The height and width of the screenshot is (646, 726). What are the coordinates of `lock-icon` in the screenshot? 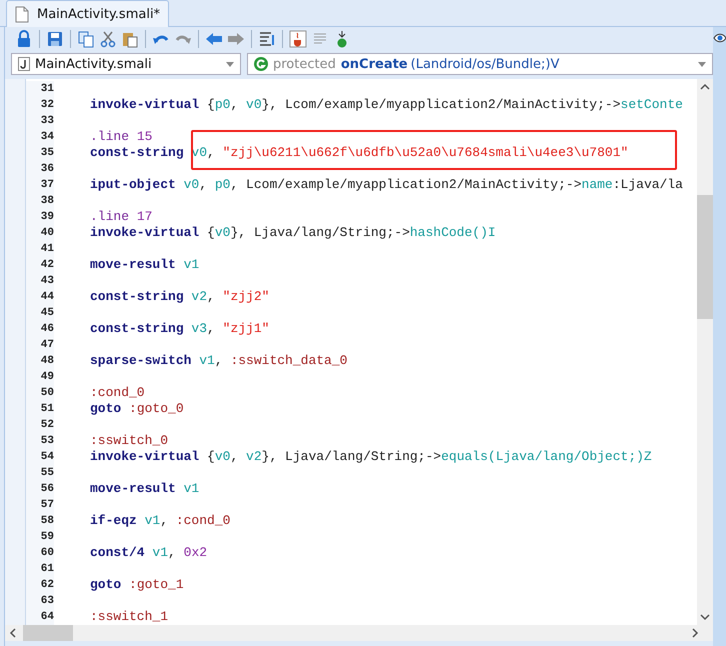 It's located at (24, 39).